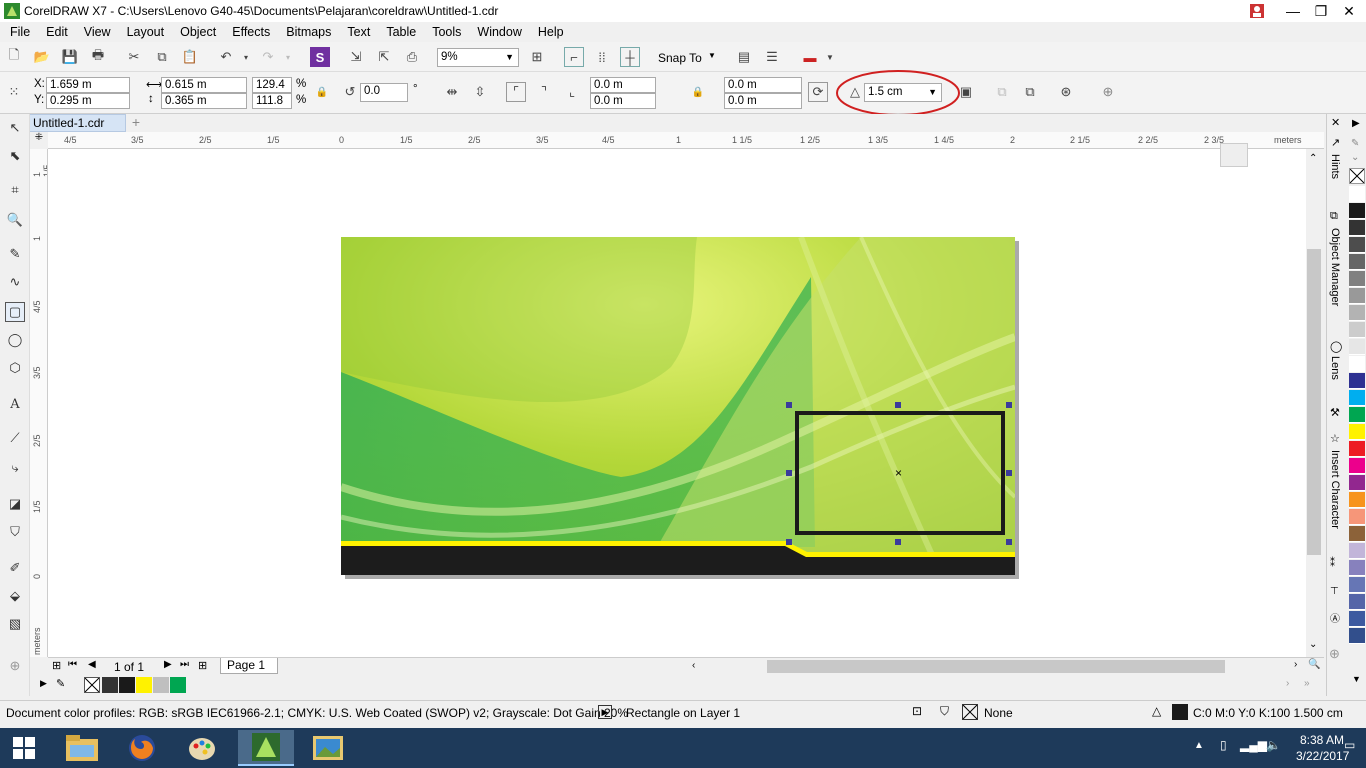 The width and height of the screenshot is (1366, 768). I want to click on paint-icon, so click(202, 748).